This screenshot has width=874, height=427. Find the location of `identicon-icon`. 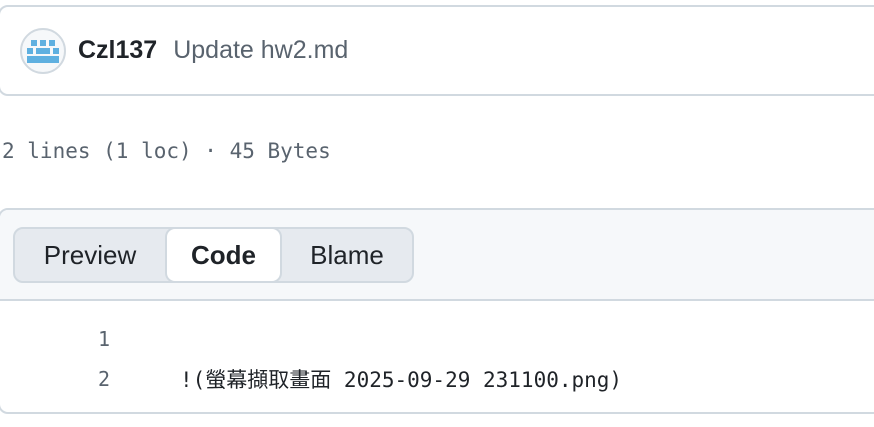

identicon-icon is located at coordinates (43, 50).